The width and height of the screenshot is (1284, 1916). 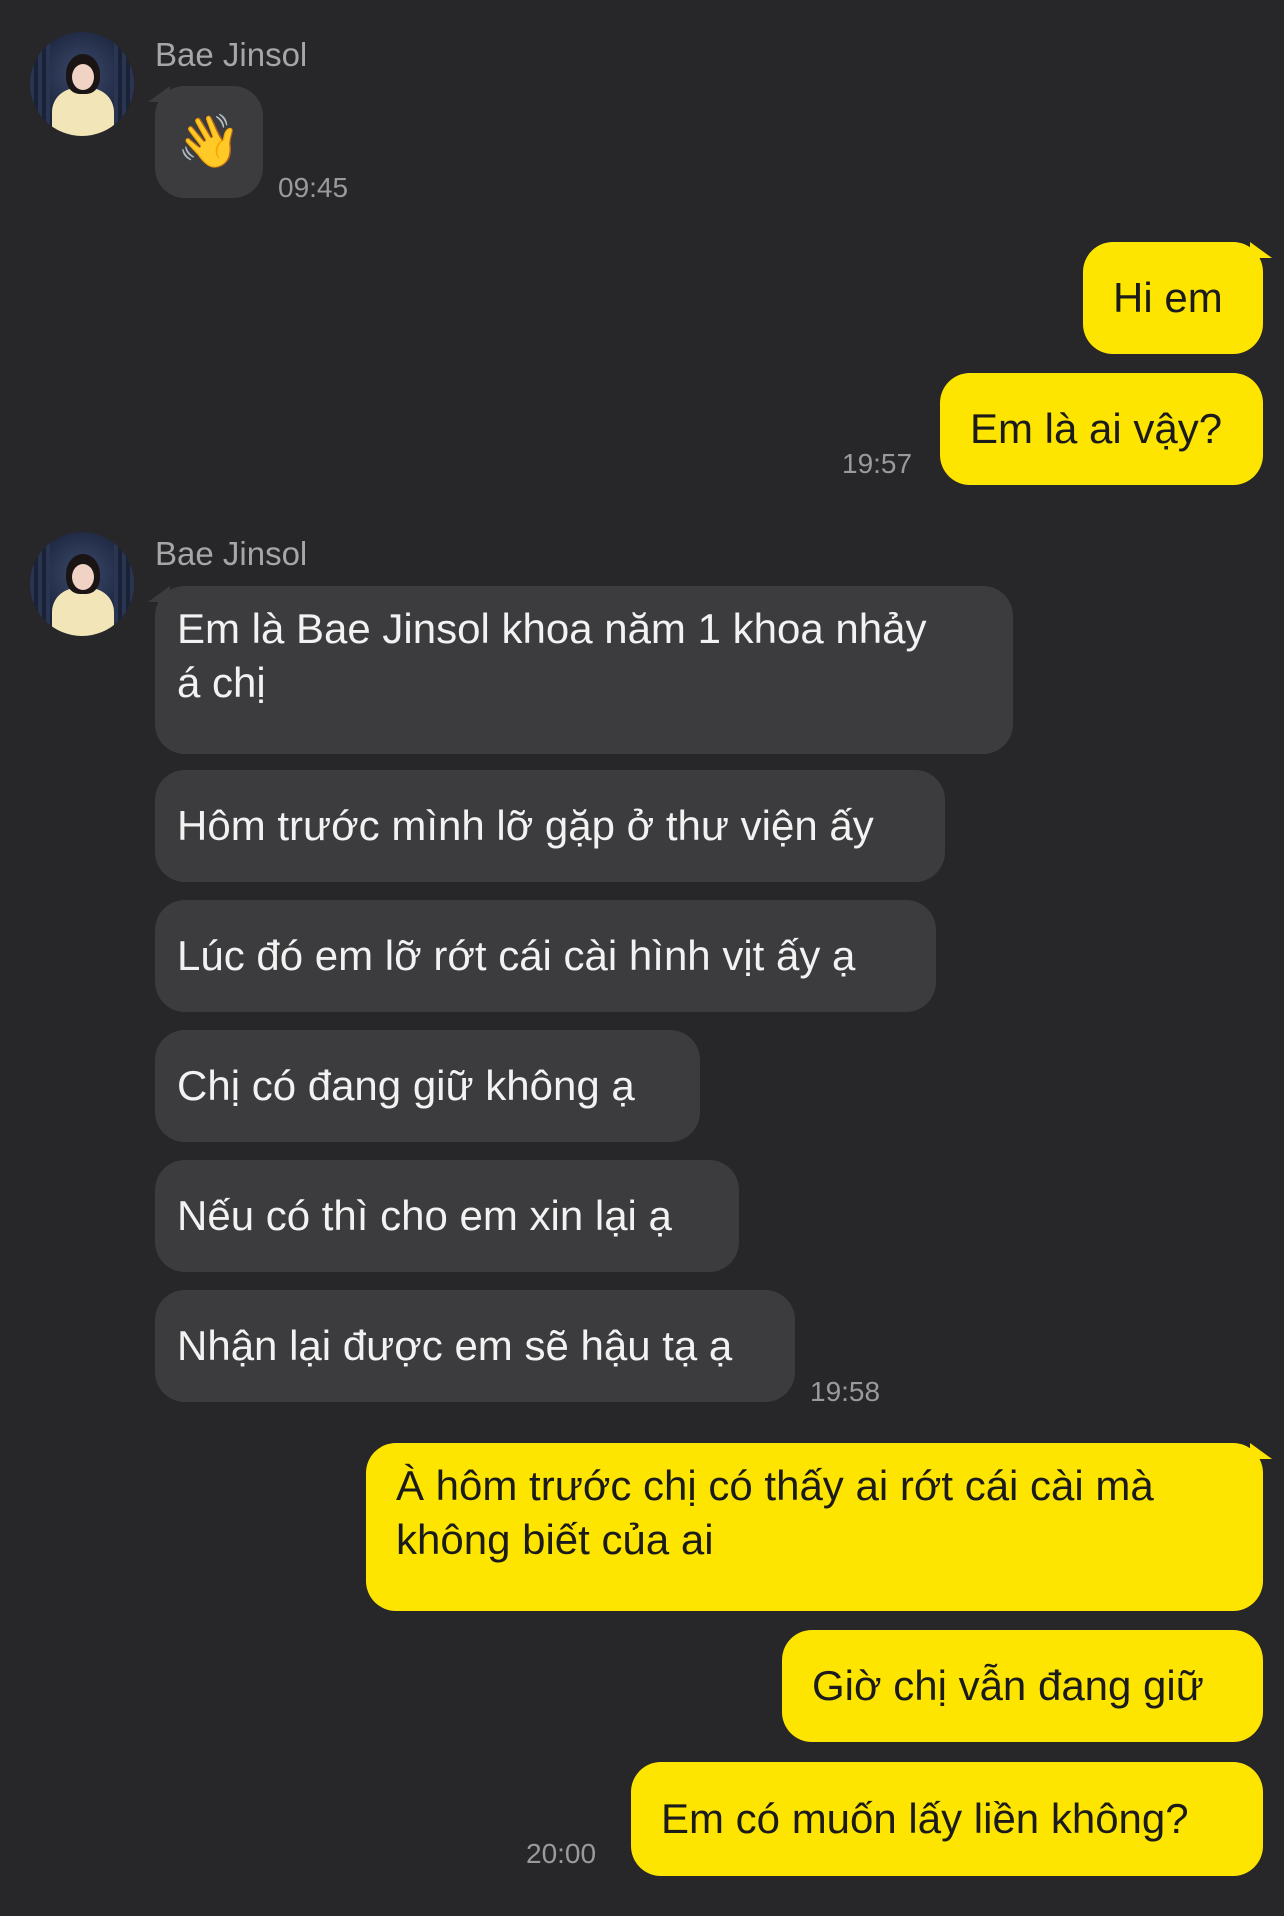 I want to click on message-line: không biết của ai, so click(x=555, y=1539).